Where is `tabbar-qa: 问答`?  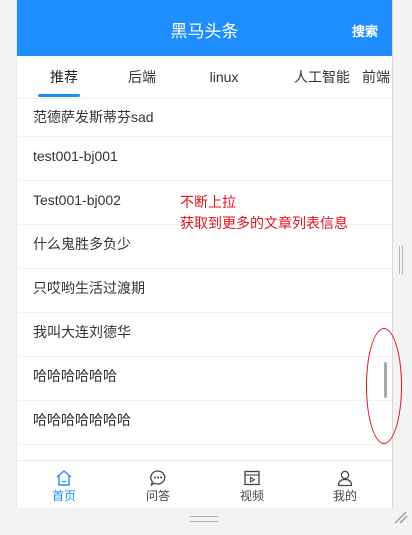
tabbar-qa: 问答 is located at coordinates (158, 484).